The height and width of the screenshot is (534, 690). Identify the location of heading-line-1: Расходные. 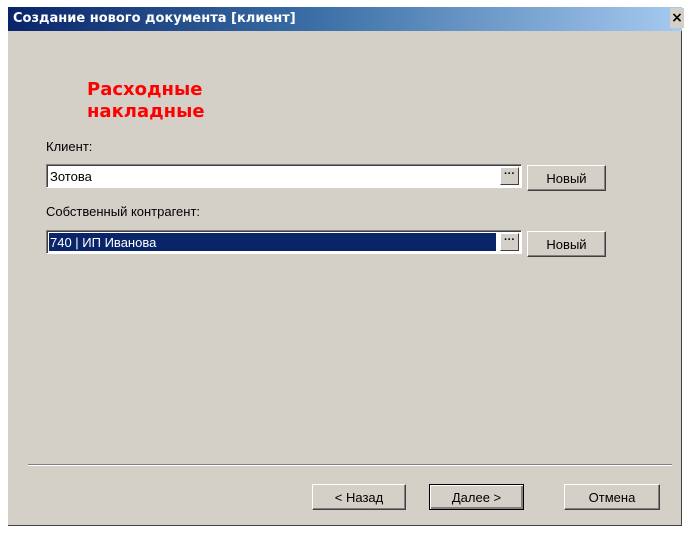
(145, 89).